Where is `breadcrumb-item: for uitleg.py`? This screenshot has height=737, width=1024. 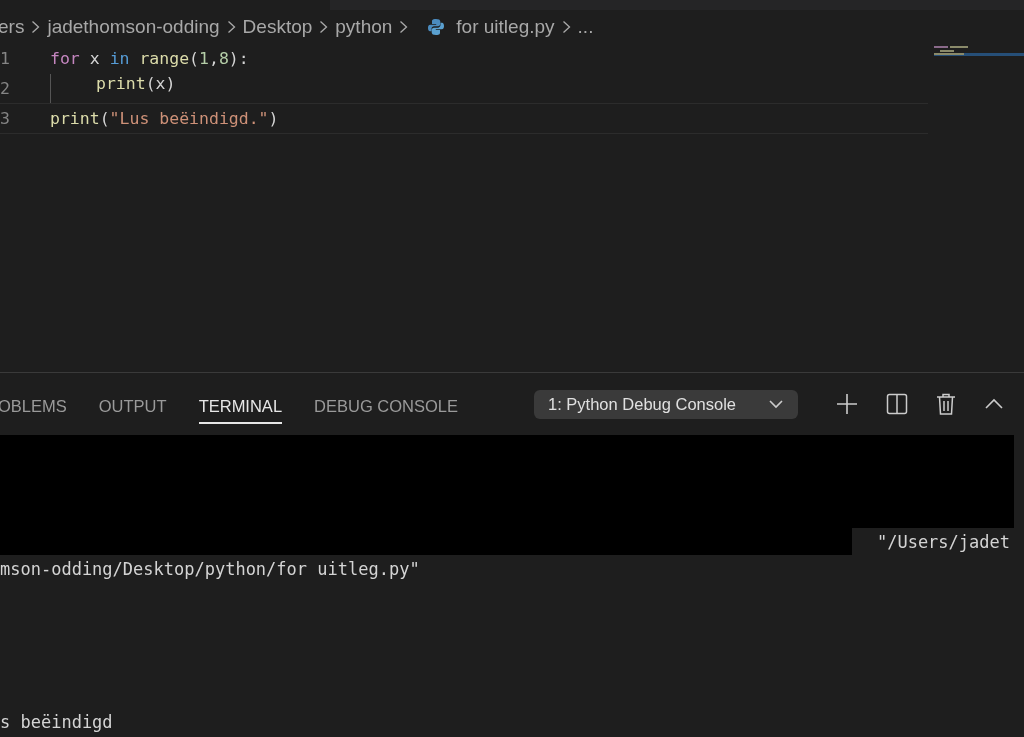
breadcrumb-item: for uitleg.py is located at coordinates (505, 27).